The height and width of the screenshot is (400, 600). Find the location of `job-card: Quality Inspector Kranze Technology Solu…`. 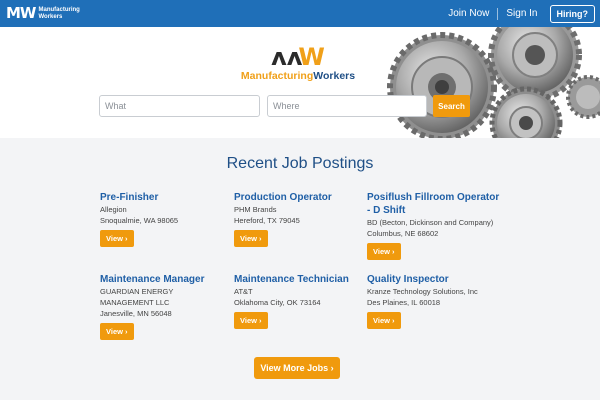

job-card: Quality Inspector Kranze Technology Solu… is located at coordinates (434, 301).